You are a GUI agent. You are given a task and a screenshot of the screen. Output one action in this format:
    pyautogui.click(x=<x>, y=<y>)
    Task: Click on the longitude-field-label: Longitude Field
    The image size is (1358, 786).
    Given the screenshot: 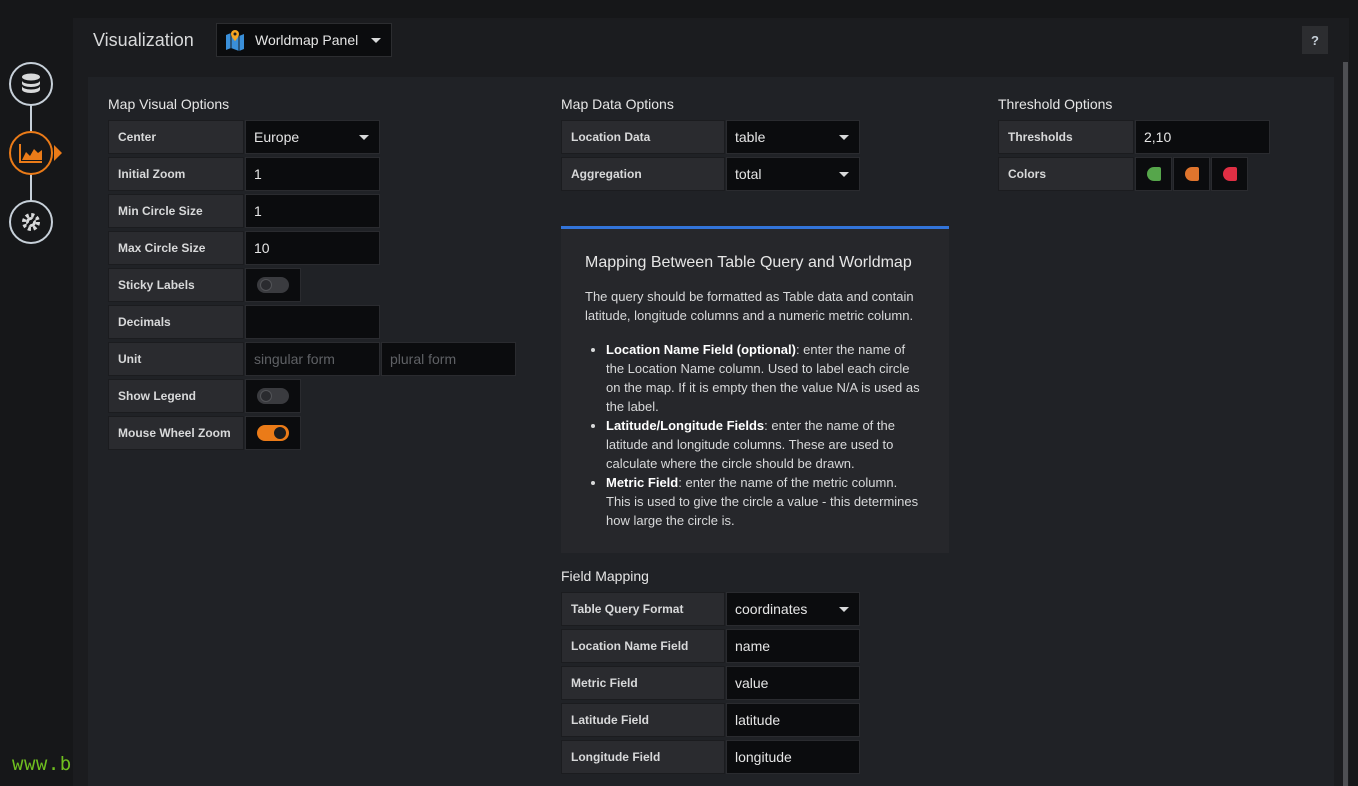 What is the action you would take?
    pyautogui.click(x=643, y=757)
    